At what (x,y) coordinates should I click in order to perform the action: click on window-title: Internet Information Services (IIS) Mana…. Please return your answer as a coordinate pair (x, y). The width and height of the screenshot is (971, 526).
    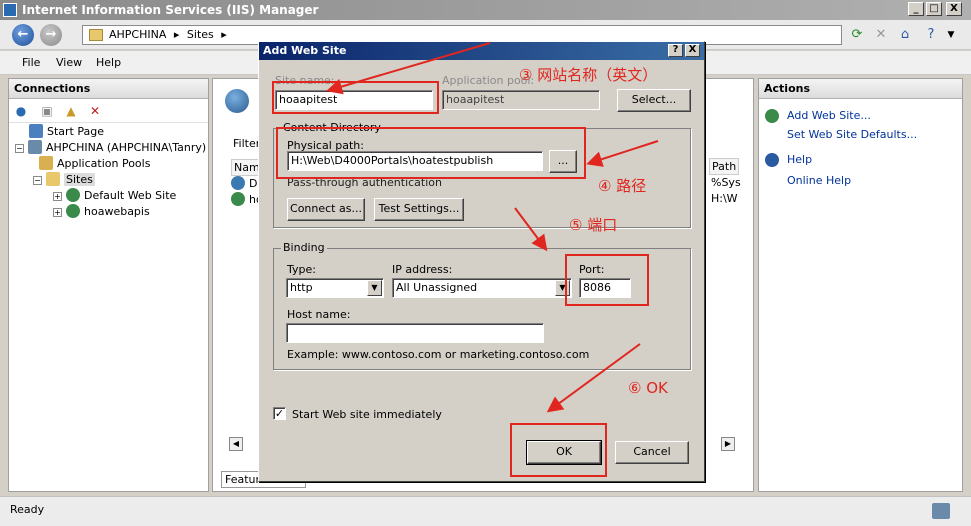
    Looking at the image, I should click on (170, 10).